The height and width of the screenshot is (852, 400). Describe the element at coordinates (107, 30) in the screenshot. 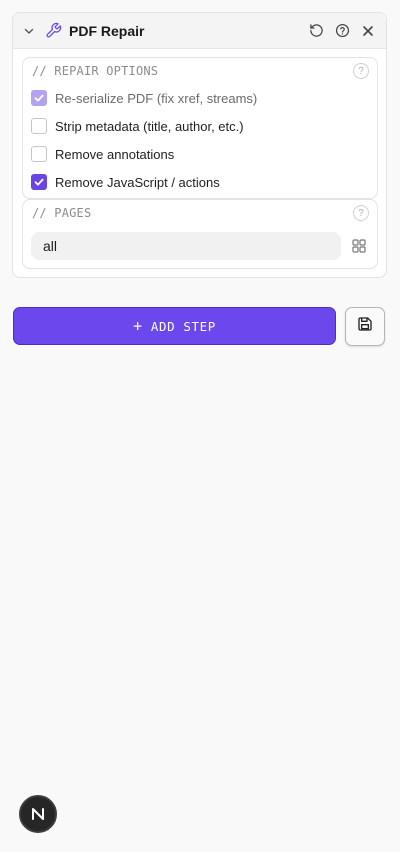

I see `panel-title: PDF Repair` at that location.